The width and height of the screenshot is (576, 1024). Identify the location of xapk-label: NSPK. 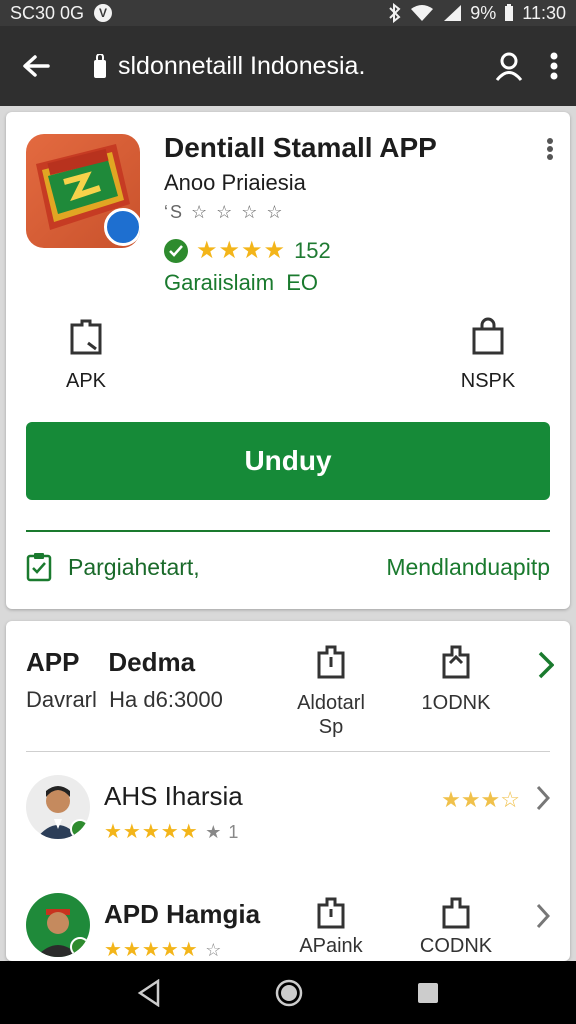
(488, 381).